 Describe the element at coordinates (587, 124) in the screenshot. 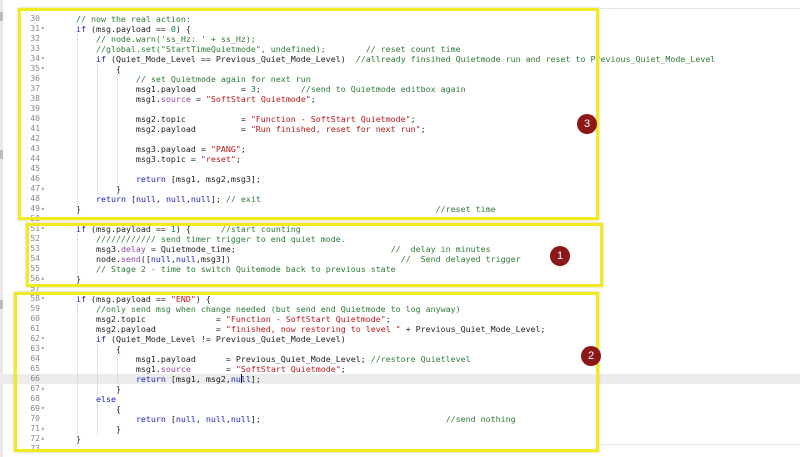

I see `annotation-badge-3: 3` at that location.